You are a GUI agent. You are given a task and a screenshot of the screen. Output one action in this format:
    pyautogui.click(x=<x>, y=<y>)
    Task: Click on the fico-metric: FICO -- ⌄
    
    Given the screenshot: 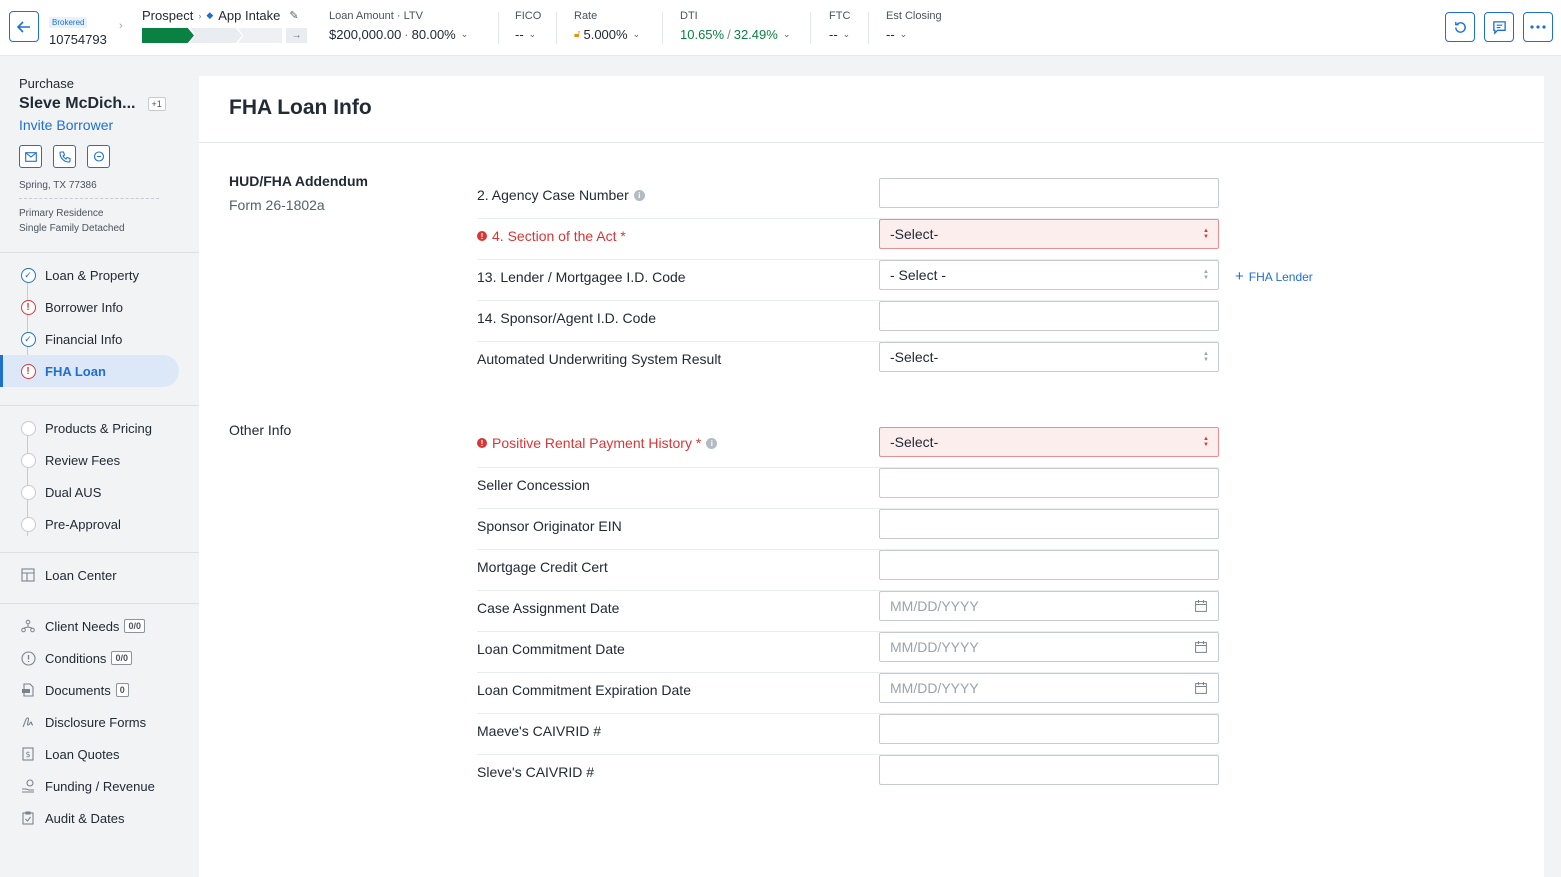 What is the action you would take?
    pyautogui.click(x=528, y=26)
    